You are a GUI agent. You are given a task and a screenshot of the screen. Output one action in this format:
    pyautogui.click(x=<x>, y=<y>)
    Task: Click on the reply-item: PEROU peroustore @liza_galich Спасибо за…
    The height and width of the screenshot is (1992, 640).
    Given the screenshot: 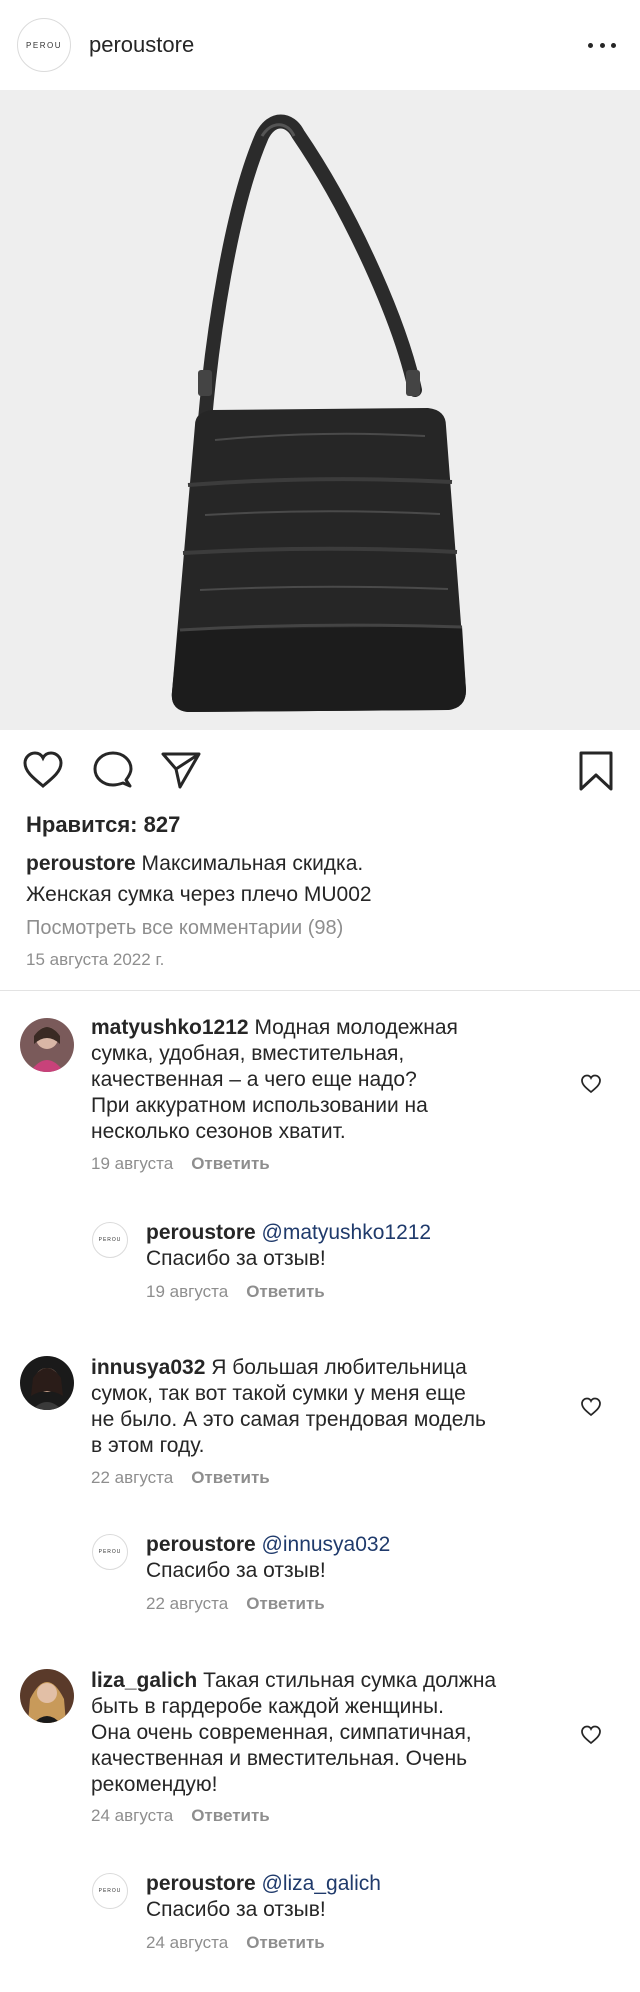 What is the action you would take?
    pyautogui.click(x=320, y=1916)
    